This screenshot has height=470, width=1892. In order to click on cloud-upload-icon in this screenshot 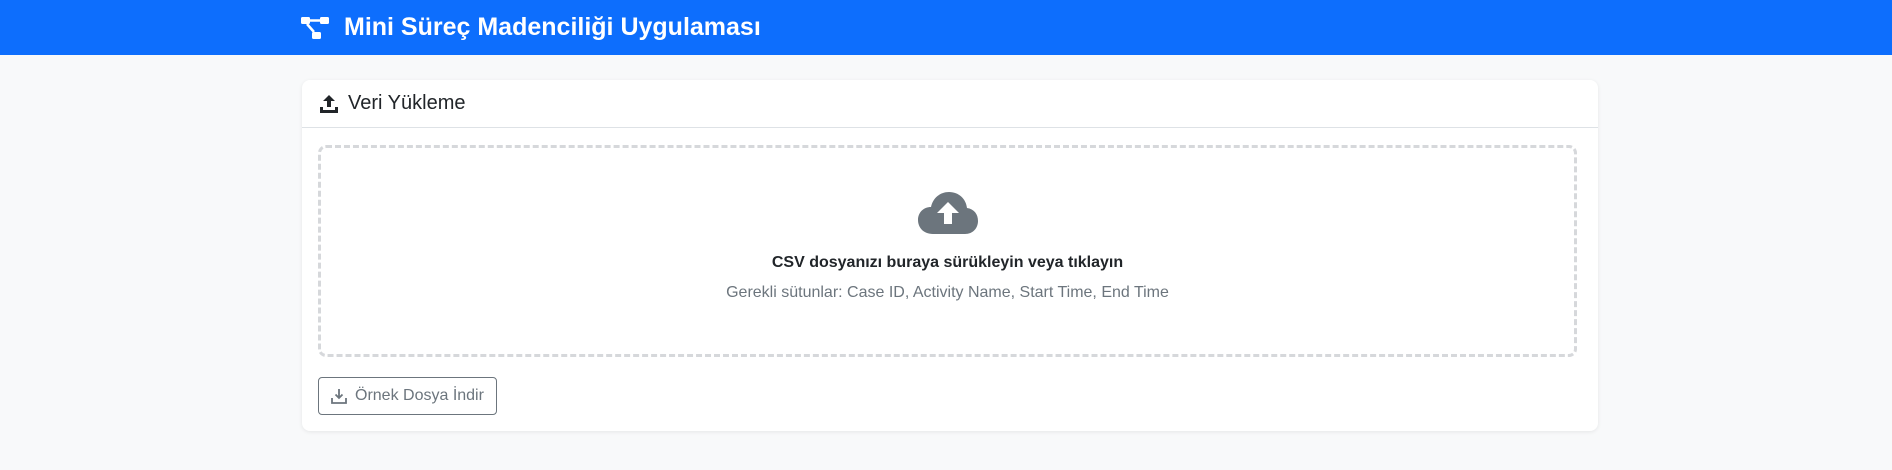, I will do `click(948, 213)`.